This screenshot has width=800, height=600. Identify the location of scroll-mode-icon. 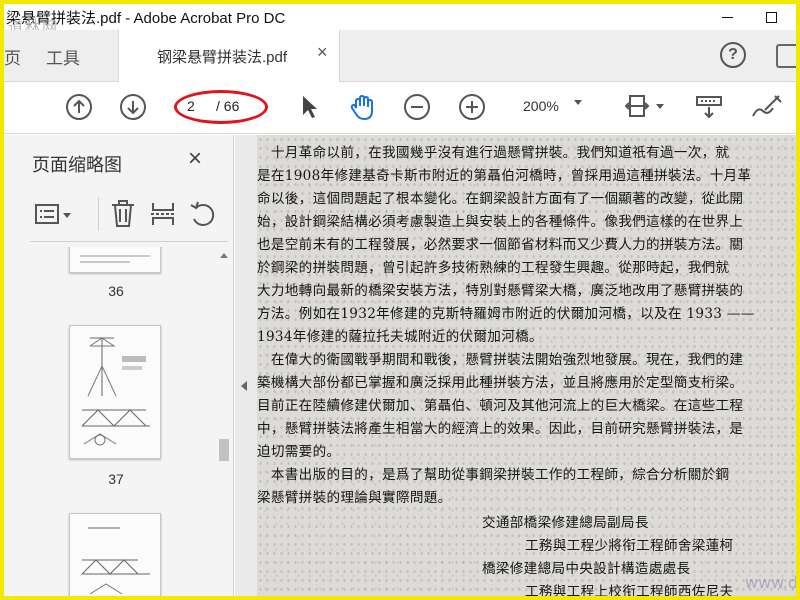
(709, 107).